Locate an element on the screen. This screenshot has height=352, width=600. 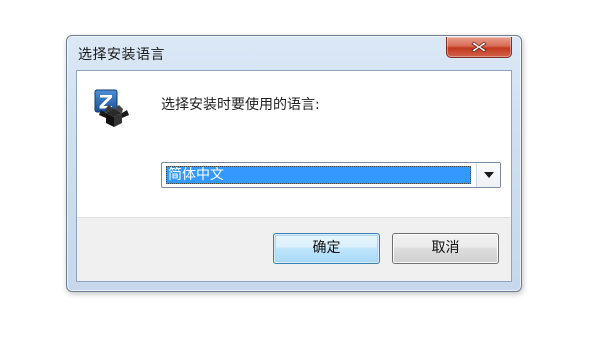
ok-button: 确定 is located at coordinates (326, 248).